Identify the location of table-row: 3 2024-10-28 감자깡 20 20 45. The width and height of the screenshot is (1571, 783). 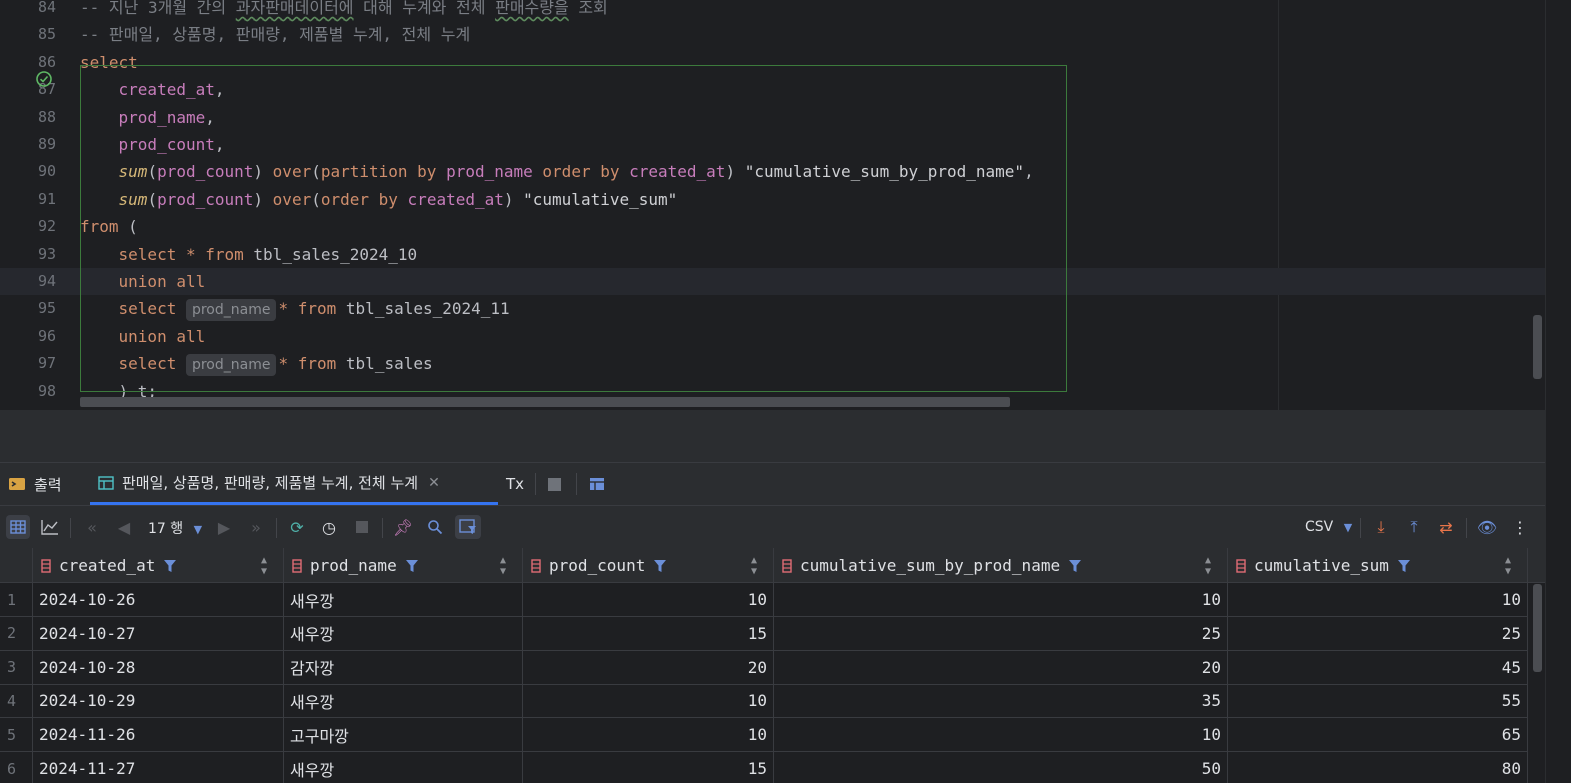
(764, 667).